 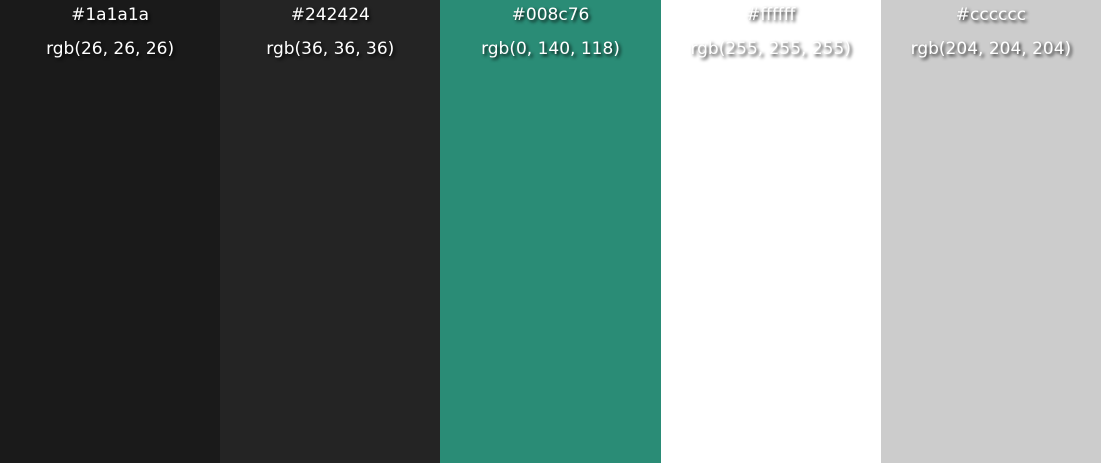 I want to click on swatch-rgb-label: rgb(26, 26, 26), so click(x=110, y=49).